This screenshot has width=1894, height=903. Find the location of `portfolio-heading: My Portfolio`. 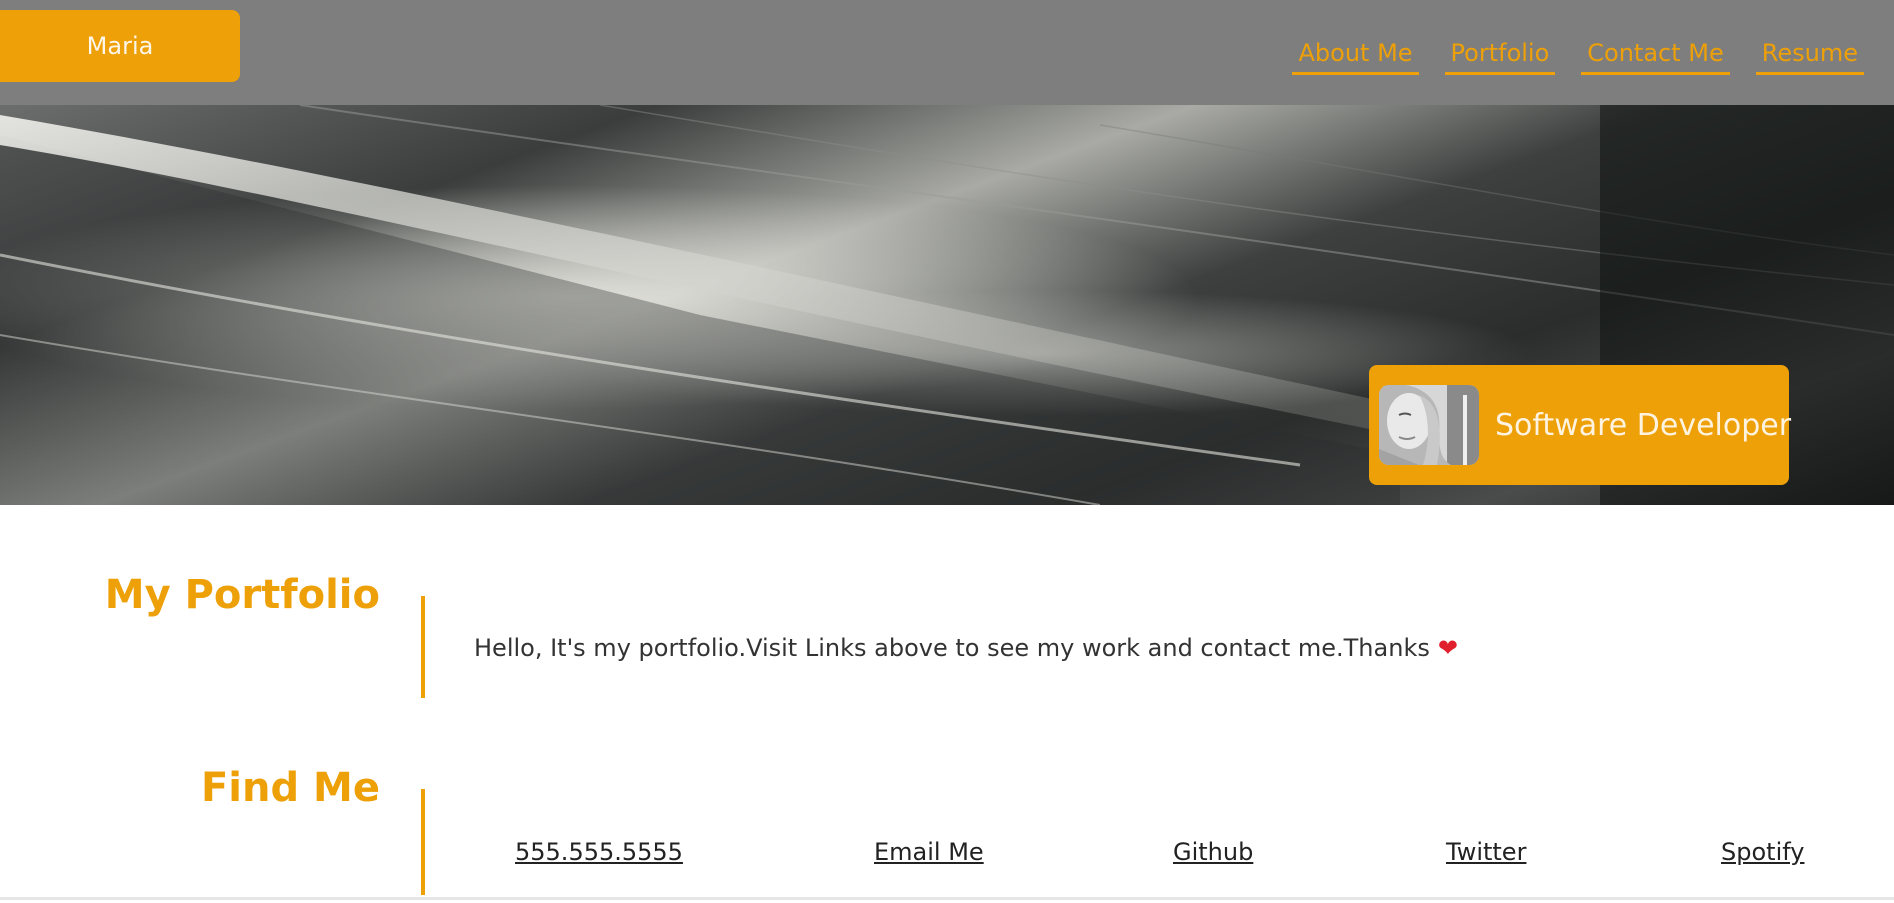

portfolio-heading: My Portfolio is located at coordinates (242, 595).